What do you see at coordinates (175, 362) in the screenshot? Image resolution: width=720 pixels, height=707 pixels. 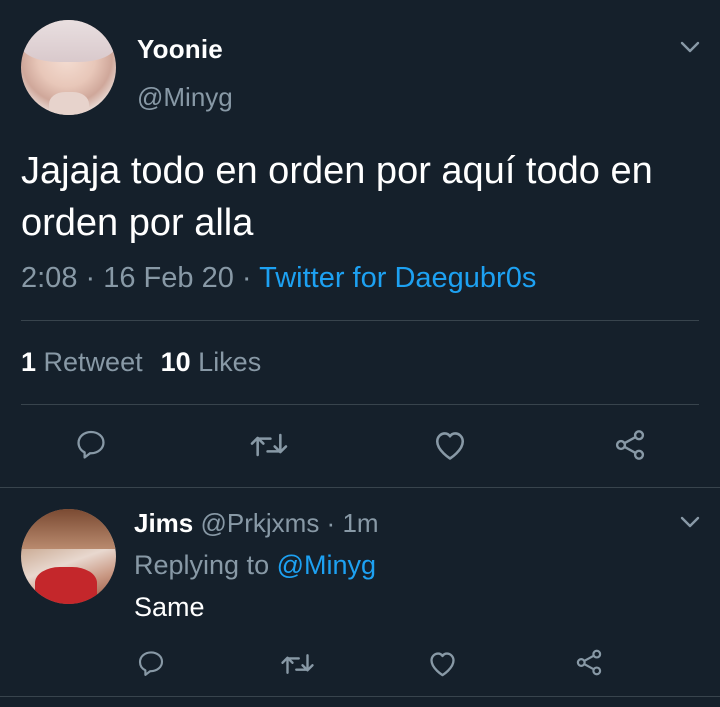 I see `like-count: 10` at bounding box center [175, 362].